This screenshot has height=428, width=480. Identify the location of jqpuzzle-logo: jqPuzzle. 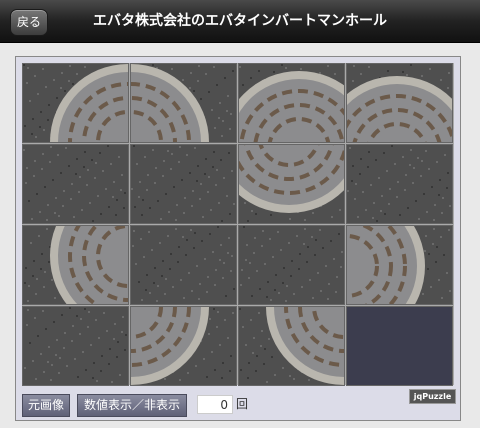
(432, 396).